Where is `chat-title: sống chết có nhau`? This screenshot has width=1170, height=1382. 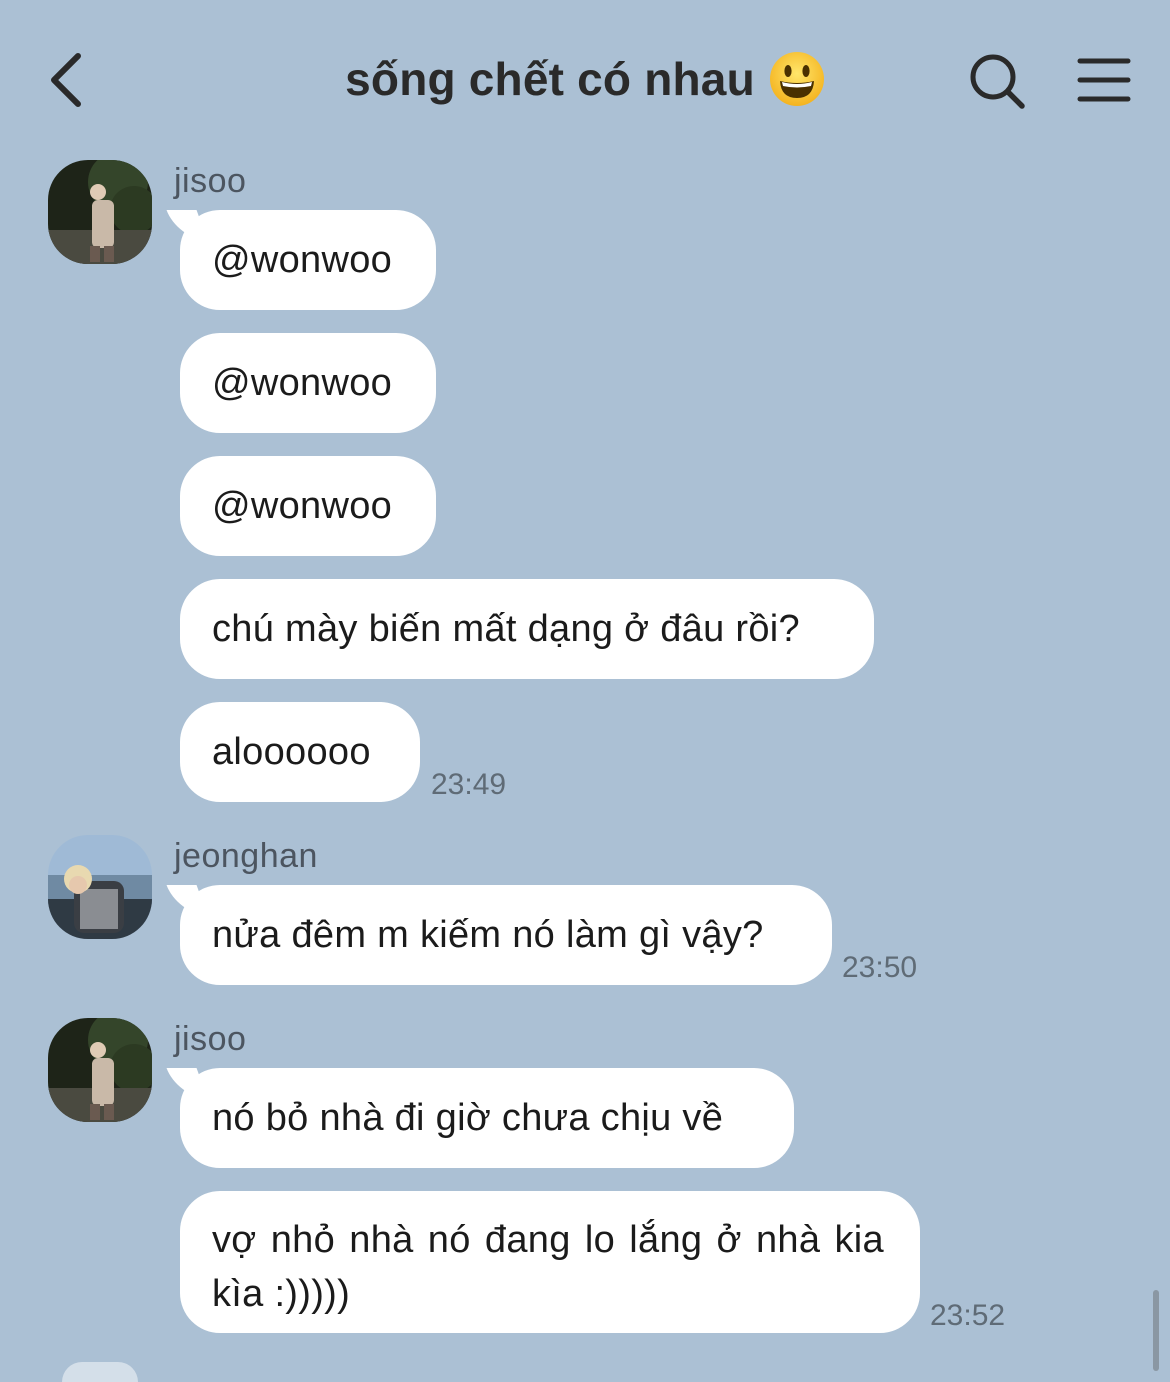 chat-title: sống chết có nhau is located at coordinates (585, 77).